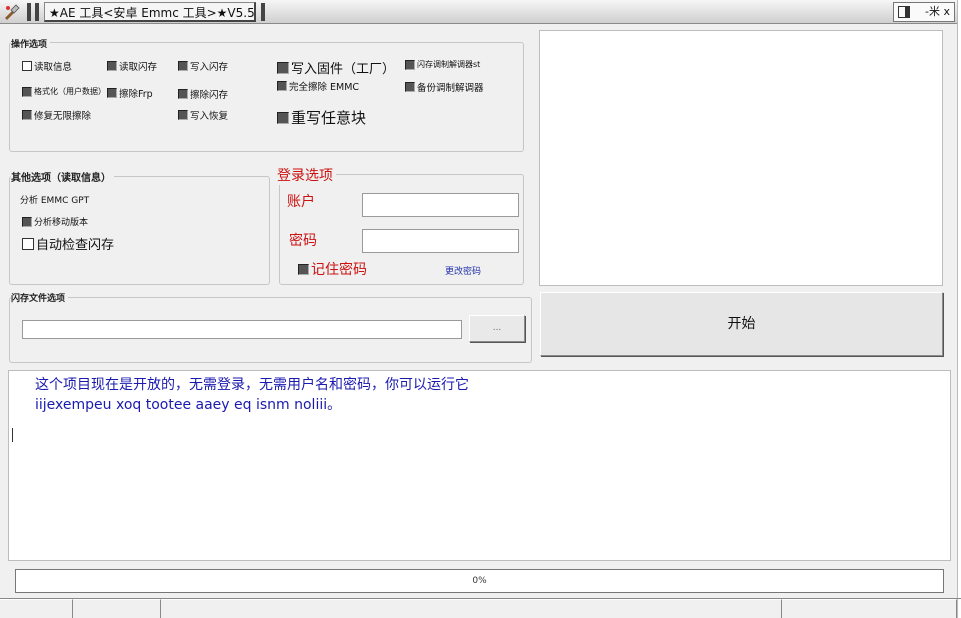 The height and width of the screenshot is (618, 961). I want to click on flash-file-path-input, so click(242, 329).